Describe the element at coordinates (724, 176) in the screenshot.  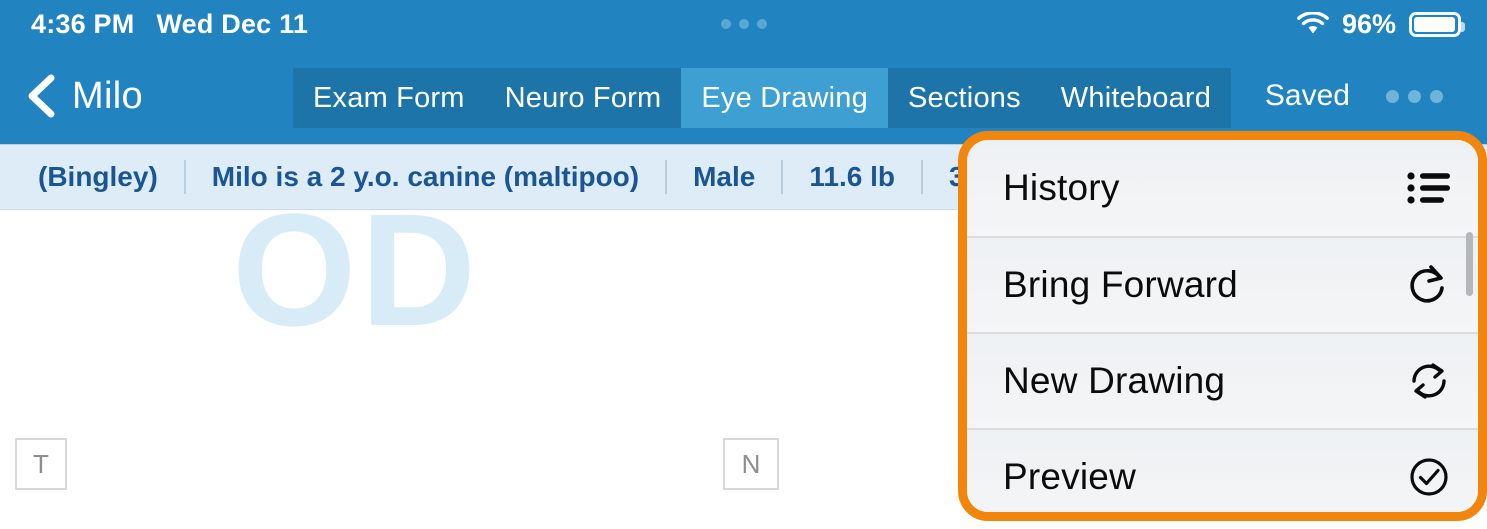
I see `patient-sex: Male` at that location.